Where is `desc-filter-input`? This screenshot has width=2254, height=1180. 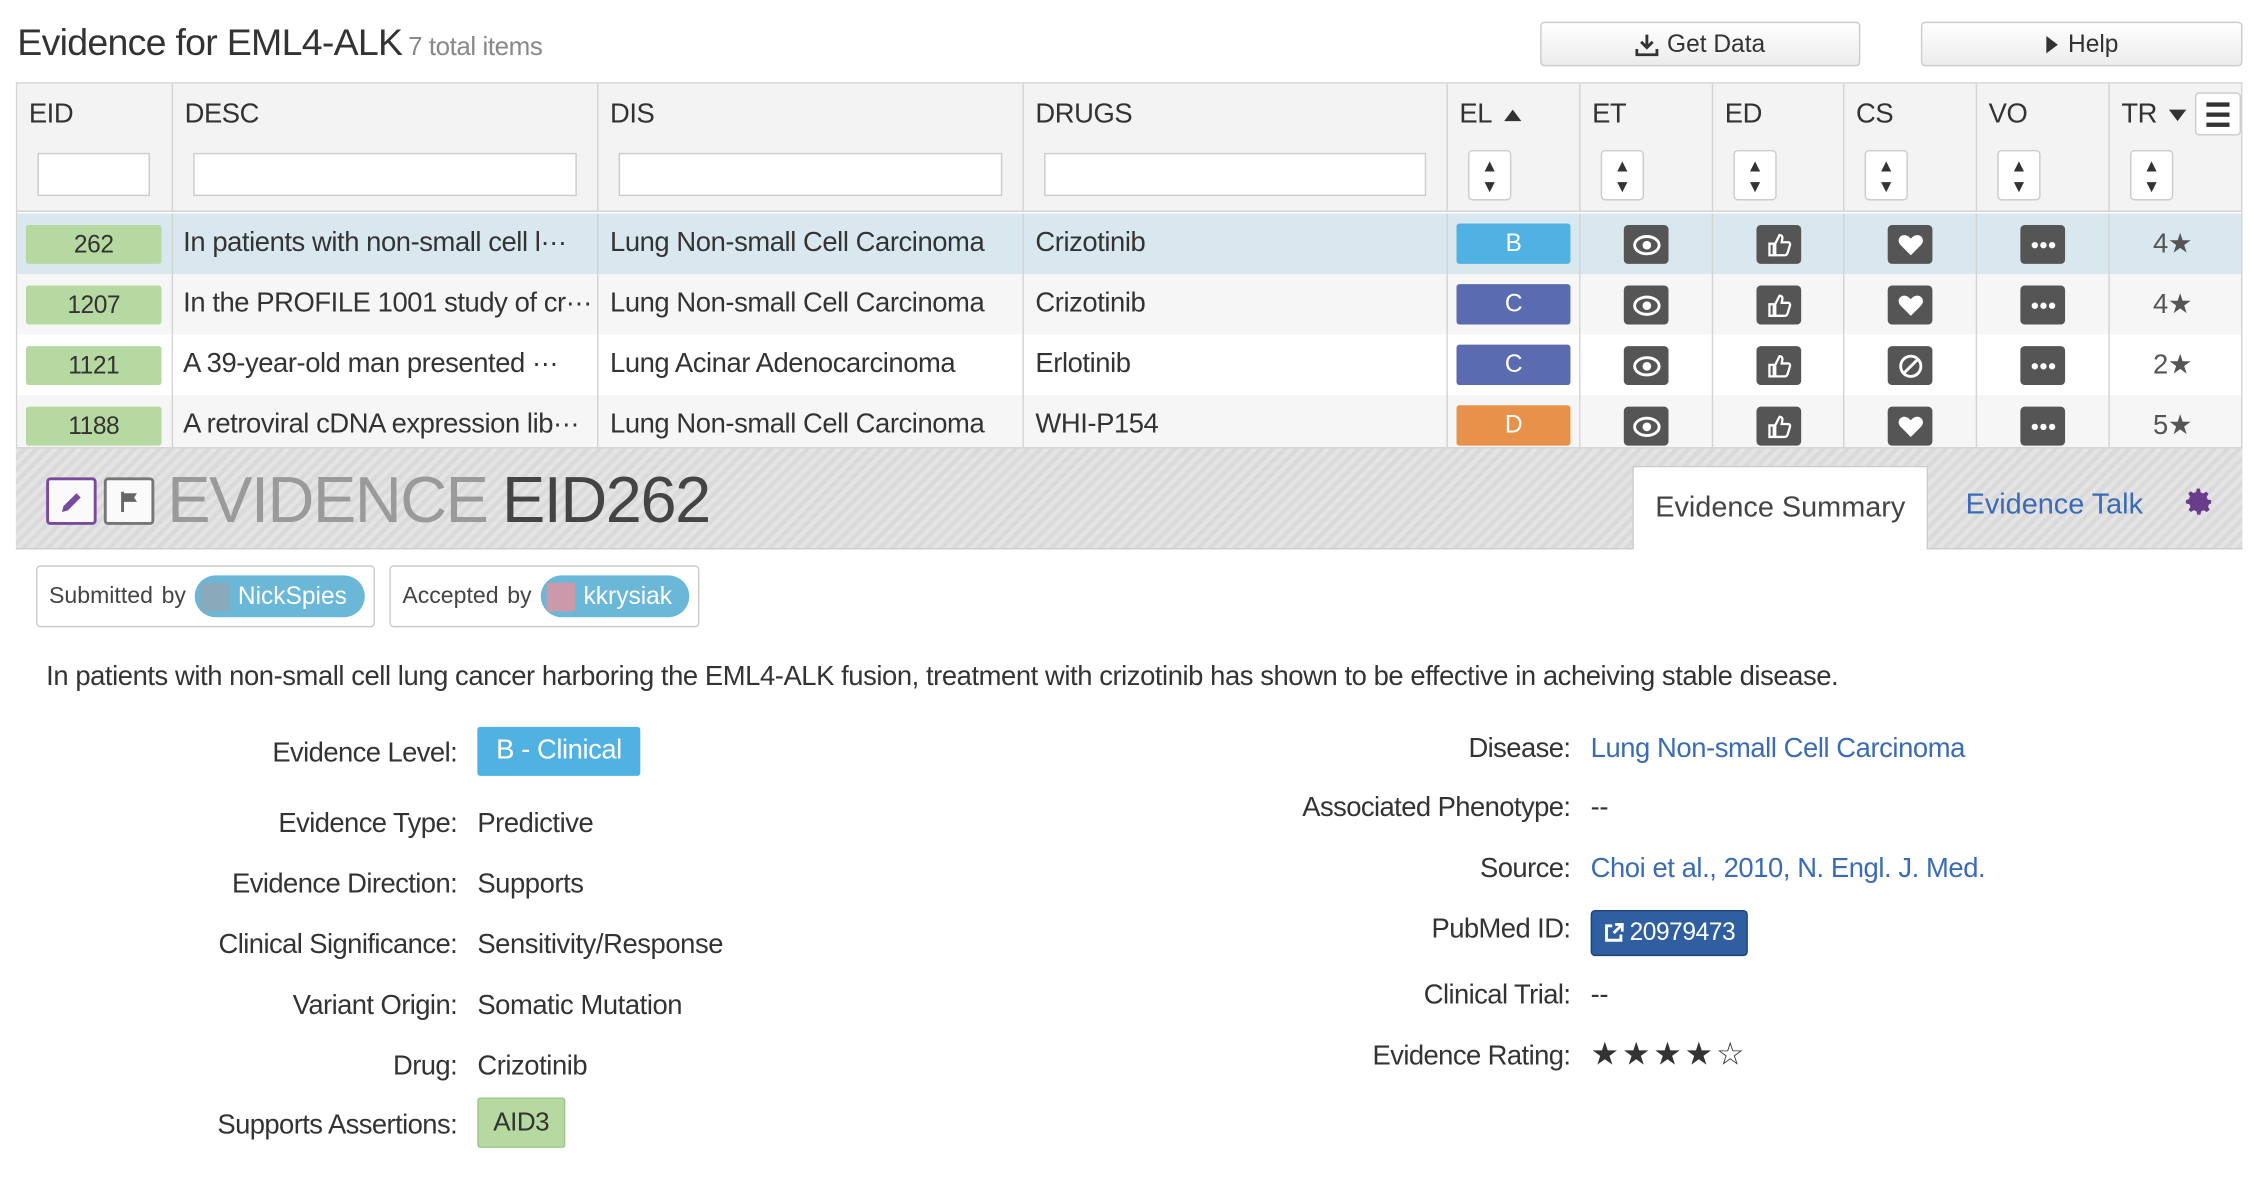
desc-filter-input is located at coordinates (385, 174).